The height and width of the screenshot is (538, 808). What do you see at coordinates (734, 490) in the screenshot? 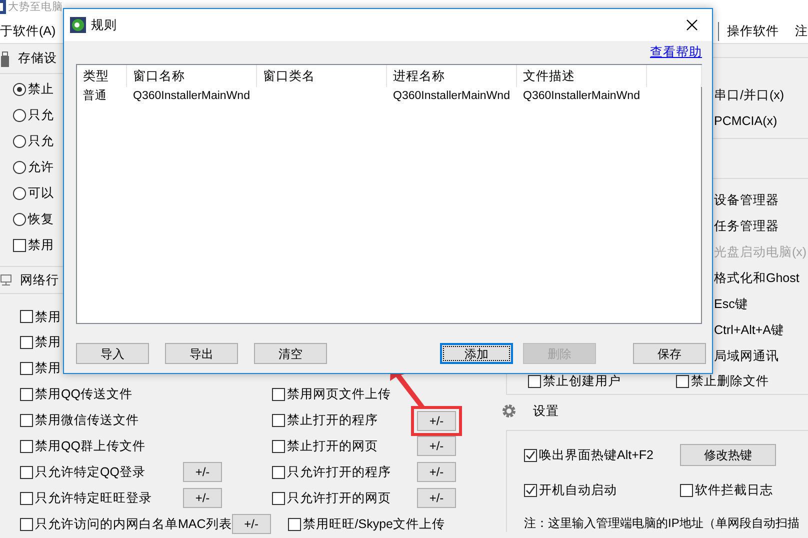
I see `checkbox-label: 软件拦截日志` at bounding box center [734, 490].